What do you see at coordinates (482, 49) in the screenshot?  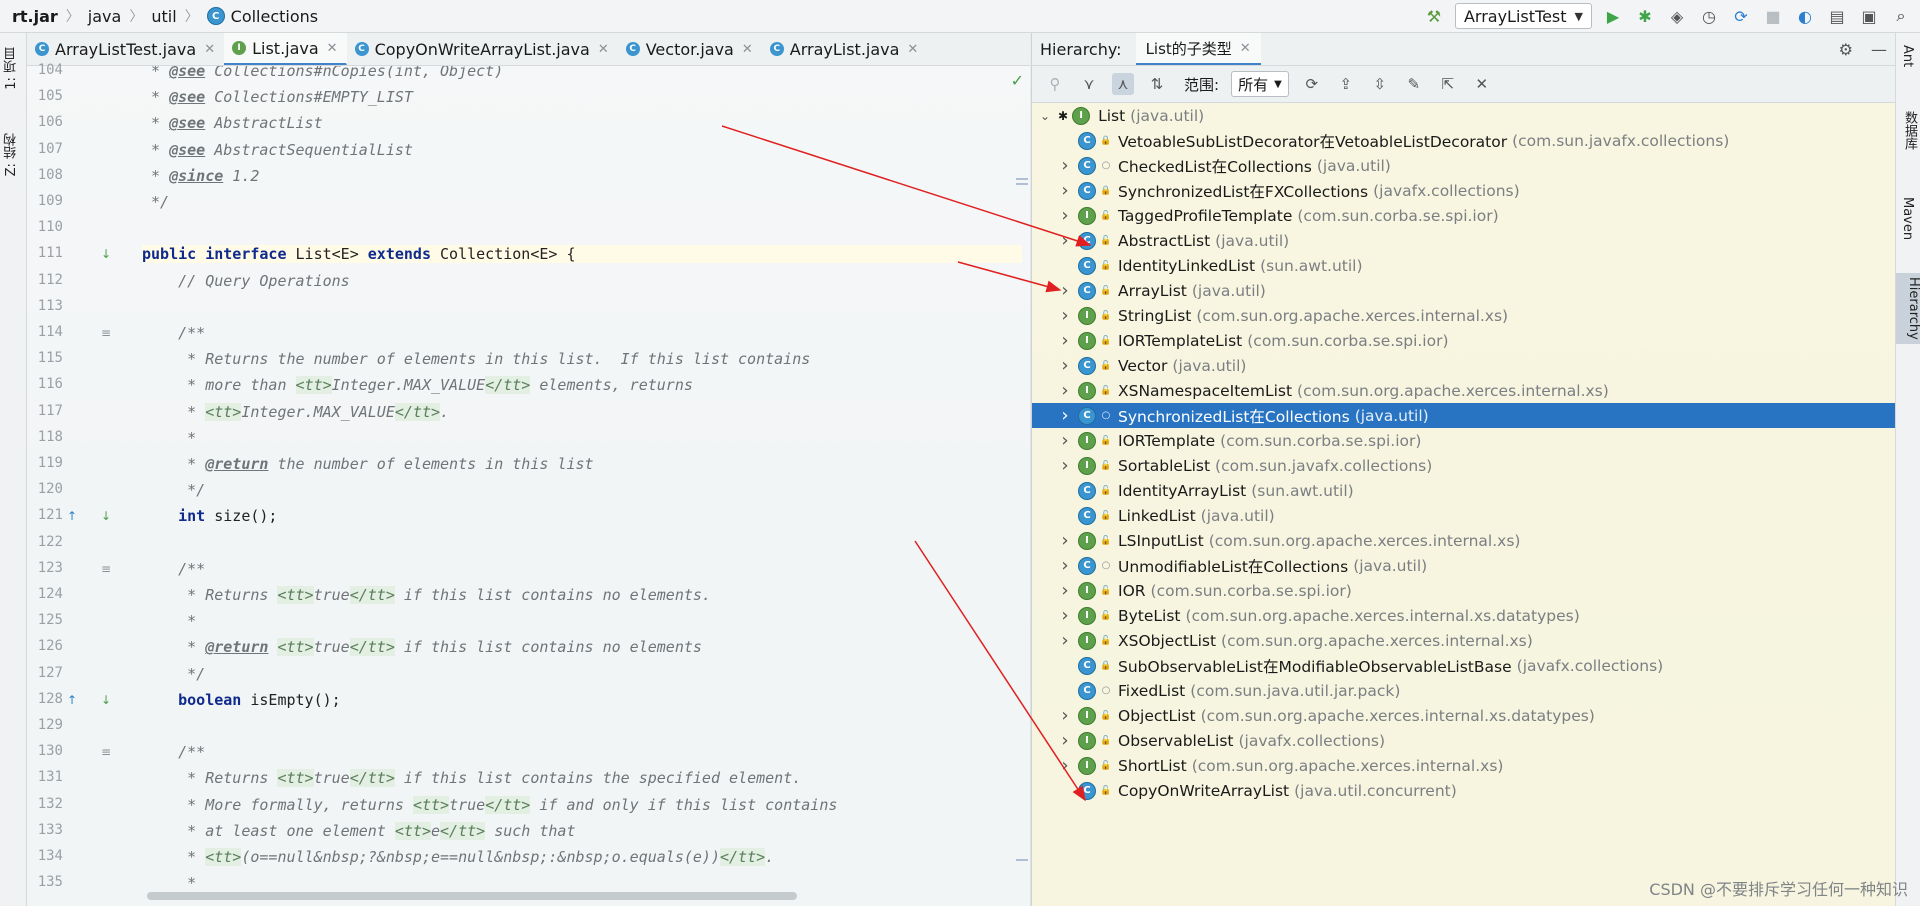 I see `editor-tab: C CopyOnWriteArrayList.java ✕` at bounding box center [482, 49].